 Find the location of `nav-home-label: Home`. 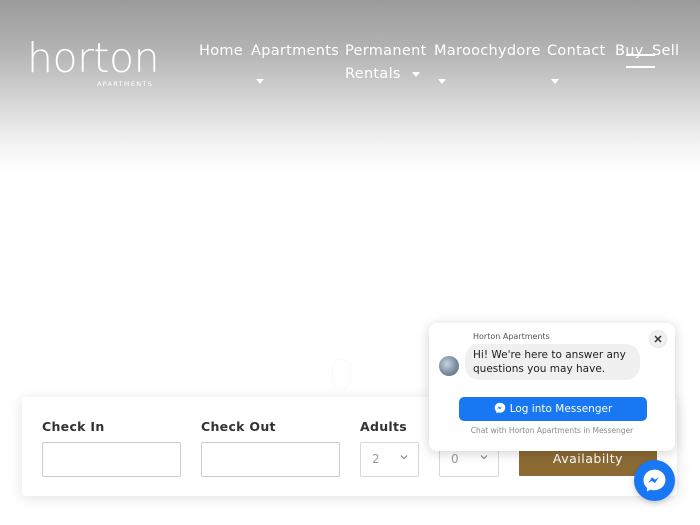

nav-home-label: Home is located at coordinates (221, 51).